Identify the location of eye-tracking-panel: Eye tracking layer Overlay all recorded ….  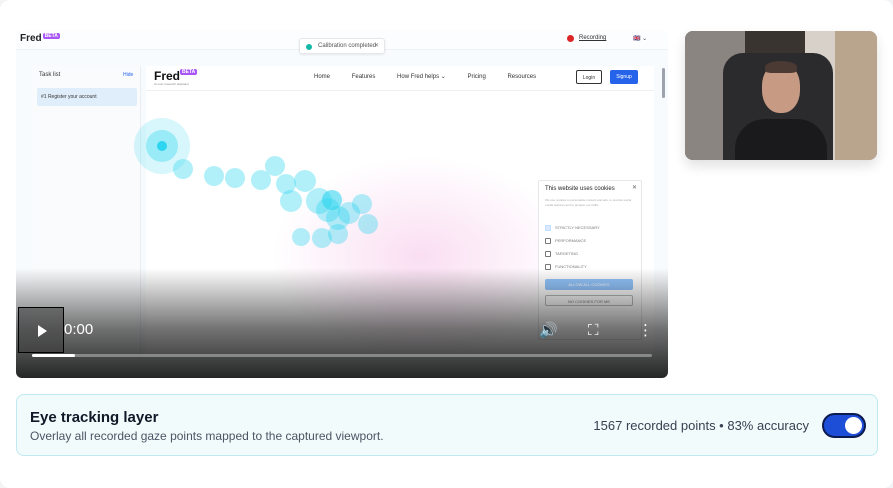
(447, 425).